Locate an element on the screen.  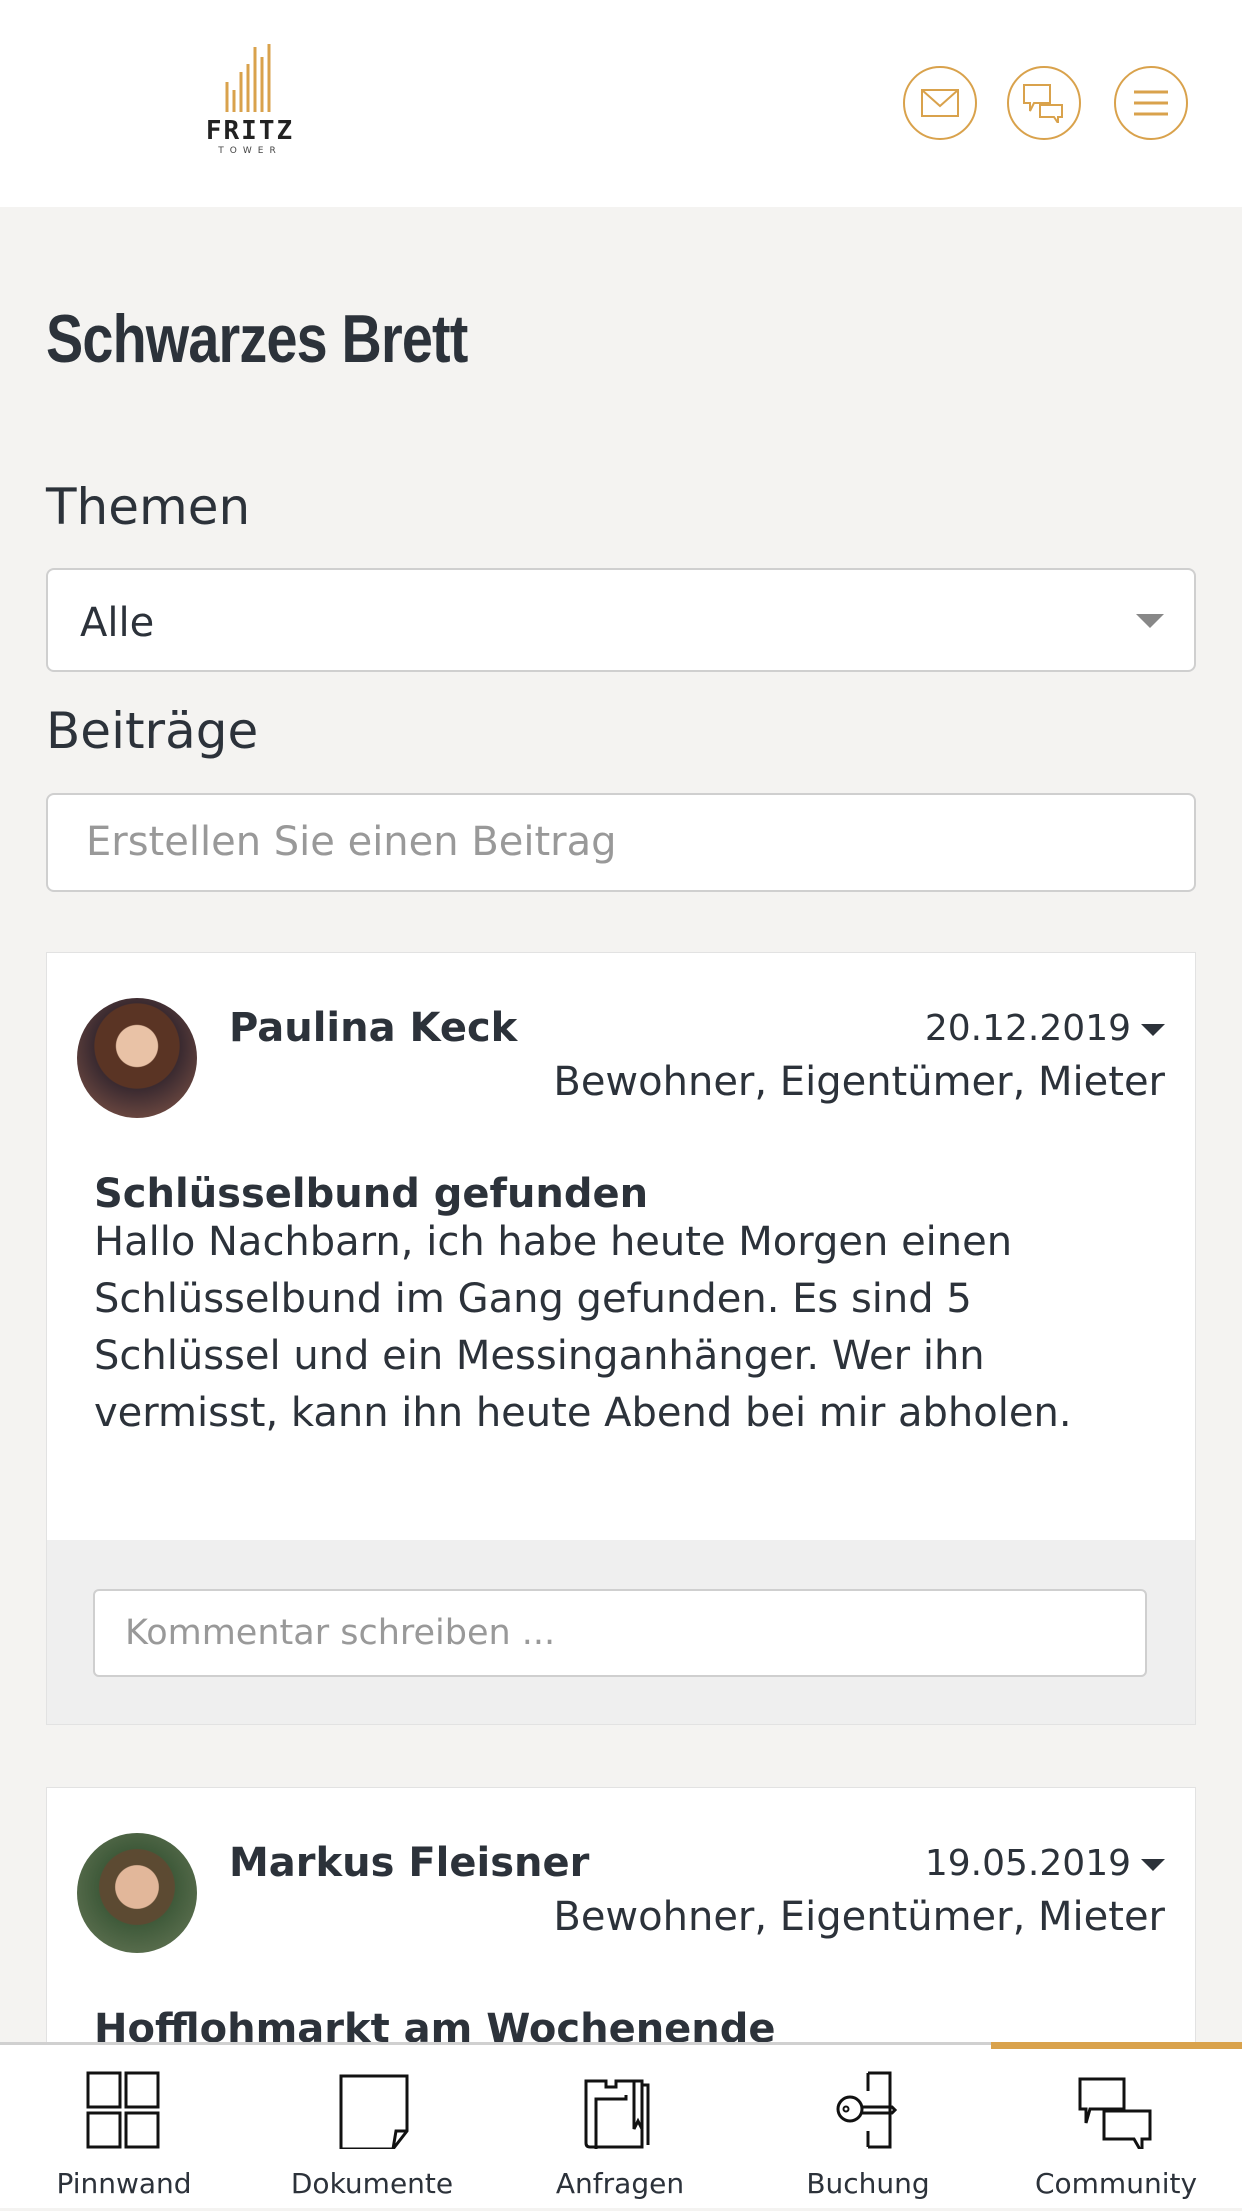
topics-select: Alle is located at coordinates (621, 620).